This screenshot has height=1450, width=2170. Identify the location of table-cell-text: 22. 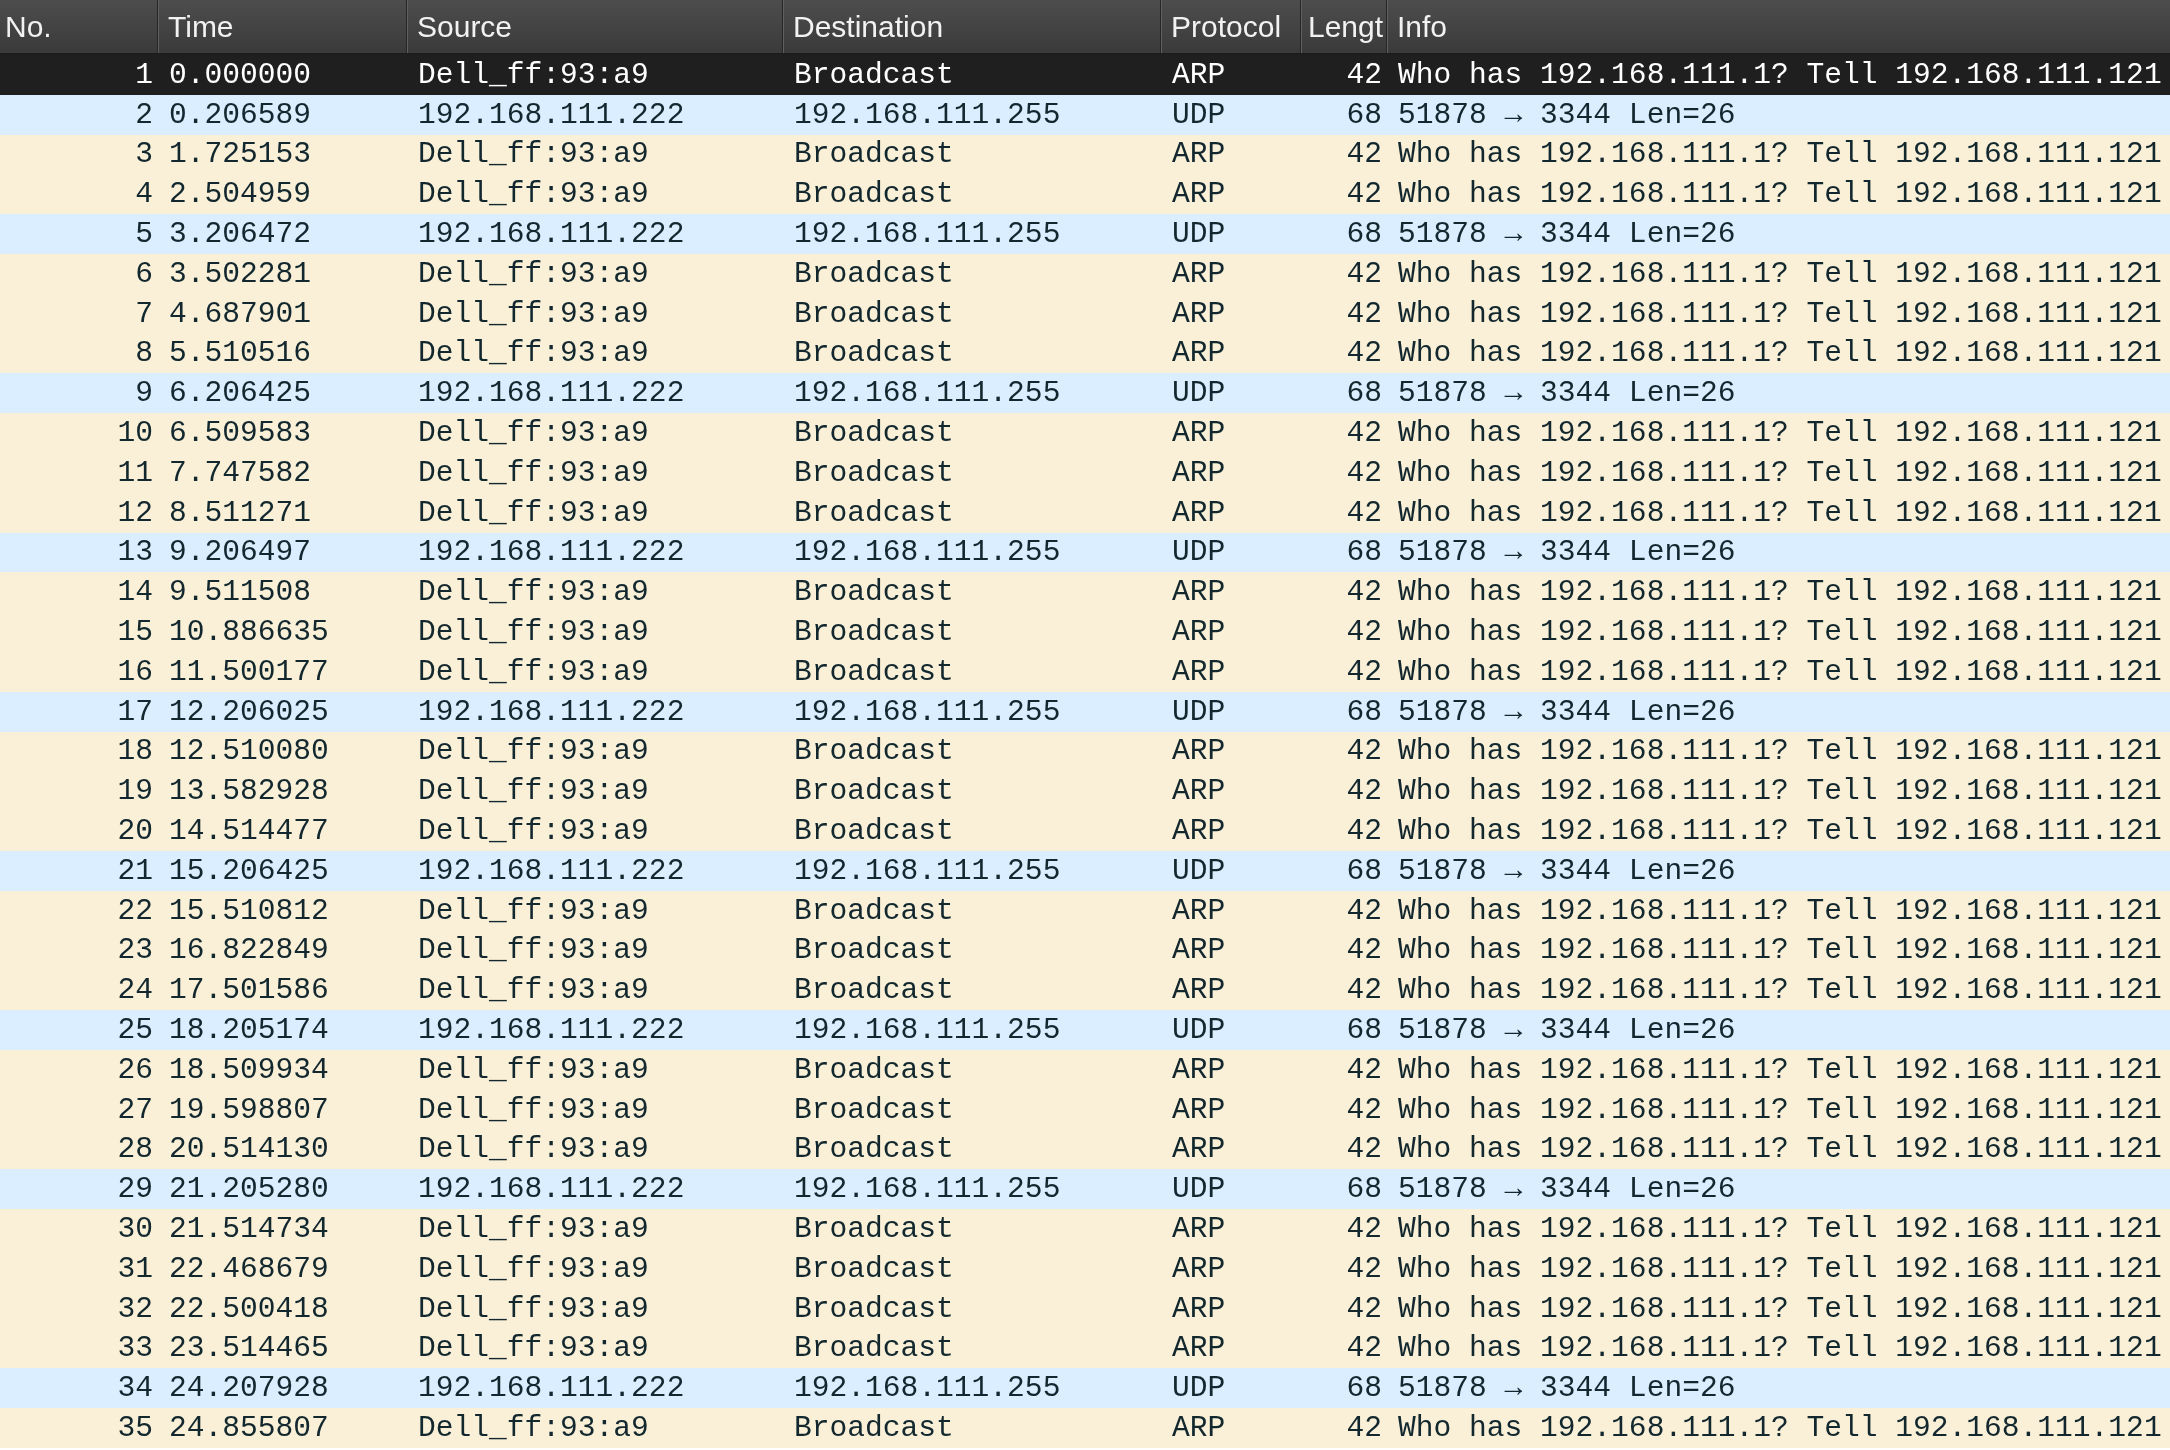
(135, 911).